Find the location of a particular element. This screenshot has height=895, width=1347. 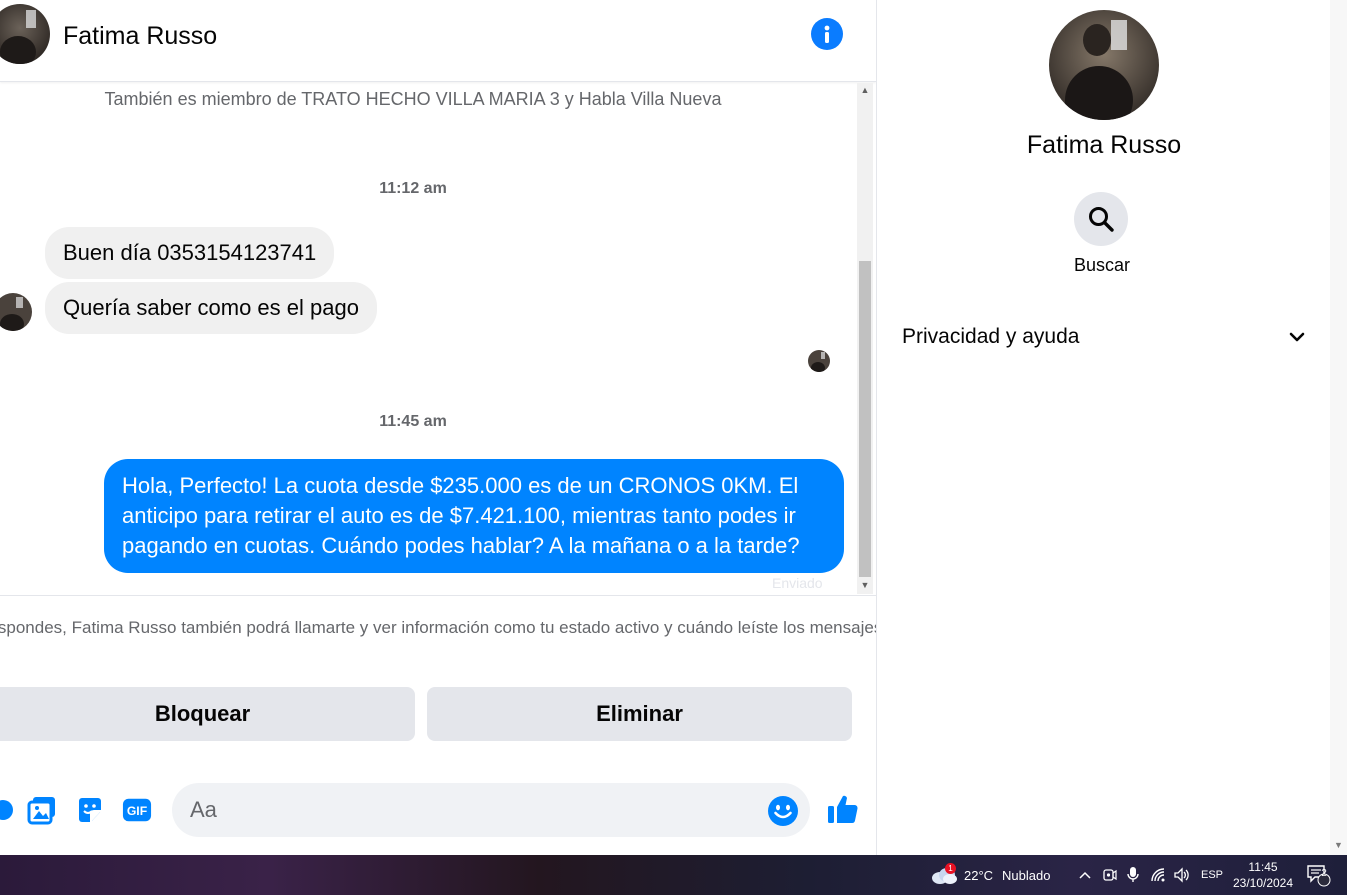

notification-count: 2 is located at coordinates (1324, 873).